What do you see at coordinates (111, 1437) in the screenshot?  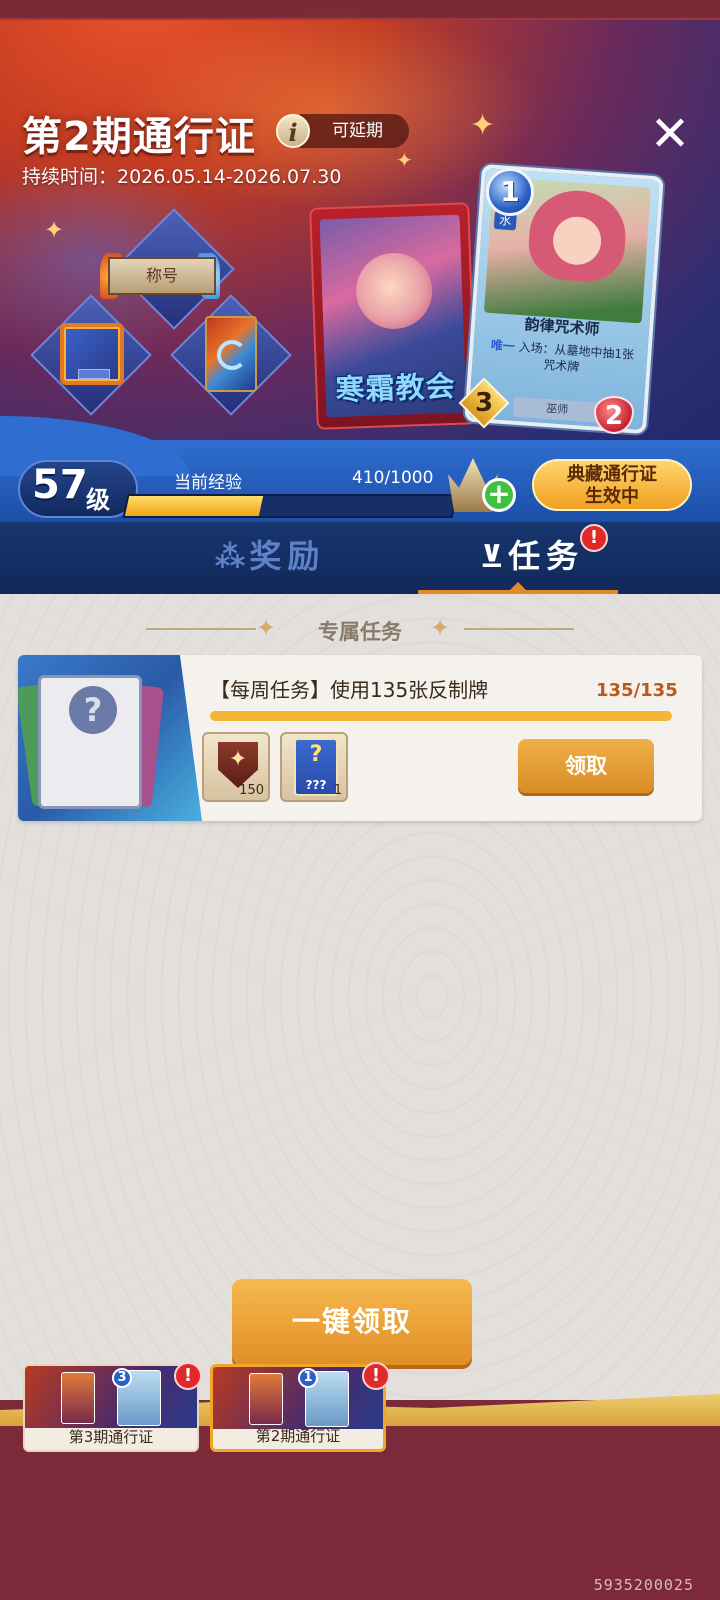 I see `pass-tab-label: 第3期通行证` at bounding box center [111, 1437].